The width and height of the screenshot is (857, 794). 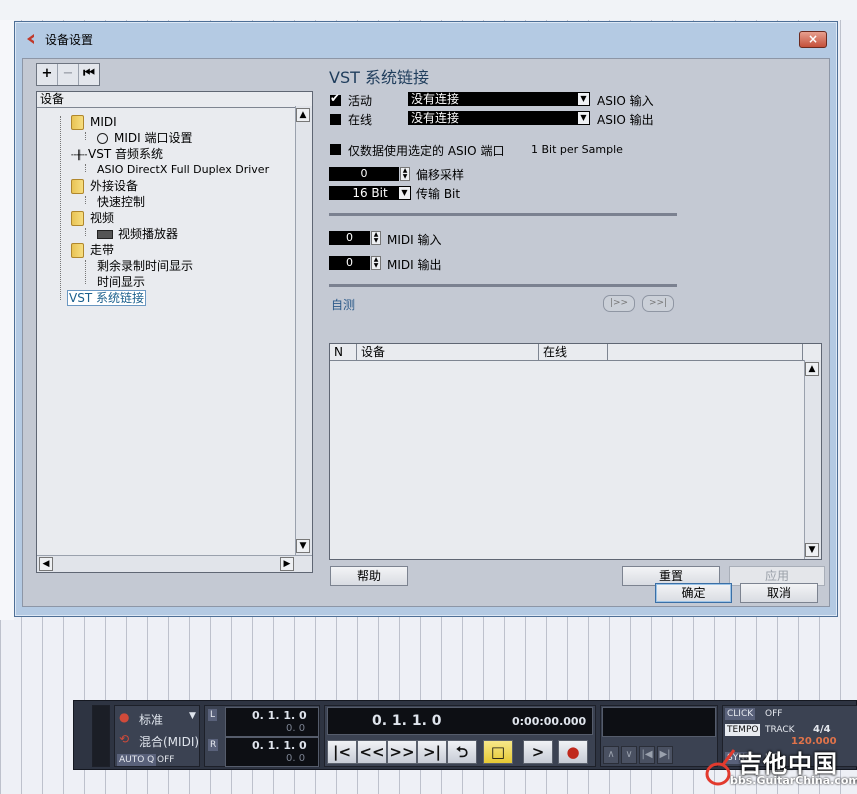 What do you see at coordinates (402, 752) in the screenshot?
I see `fast-forward-transport-button: >>` at bounding box center [402, 752].